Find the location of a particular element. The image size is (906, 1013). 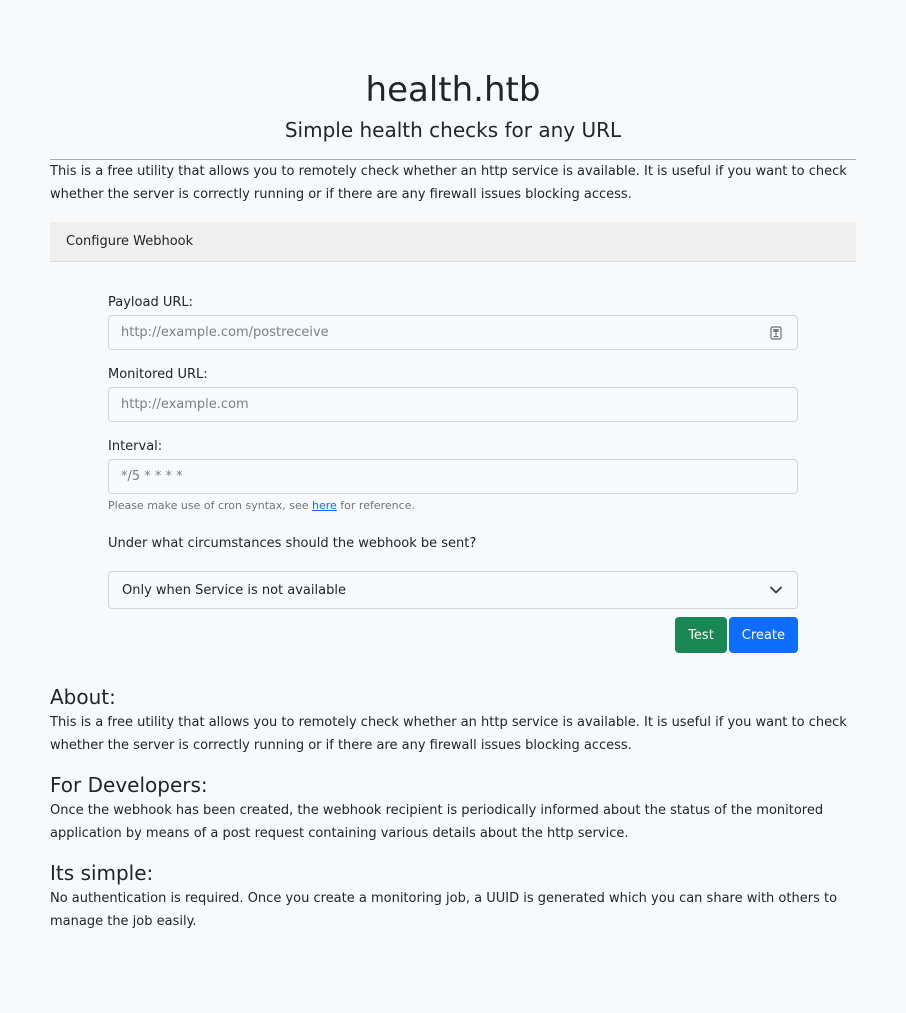

monitored-url-field is located at coordinates (453, 404).